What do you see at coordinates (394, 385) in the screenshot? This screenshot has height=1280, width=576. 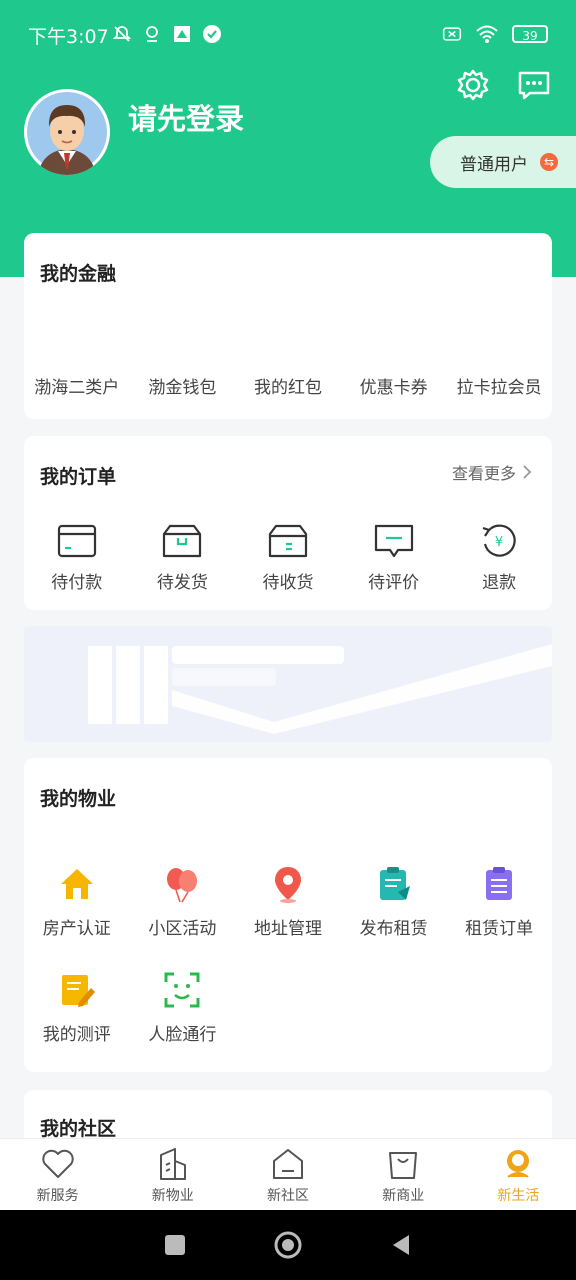 I see `finance-item-coupons: 优惠卡券` at bounding box center [394, 385].